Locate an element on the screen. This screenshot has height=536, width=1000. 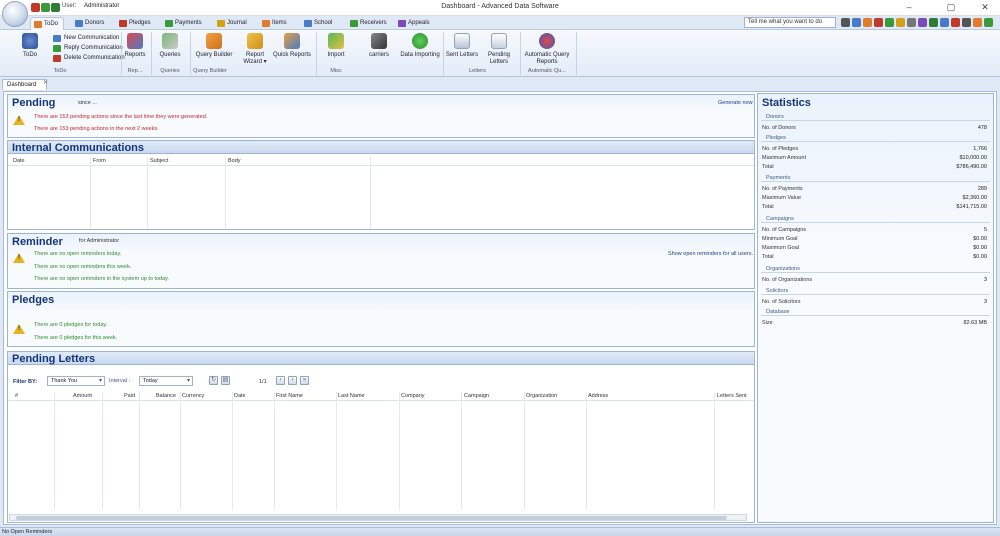
column-body: Body is located at coordinates (234, 161).